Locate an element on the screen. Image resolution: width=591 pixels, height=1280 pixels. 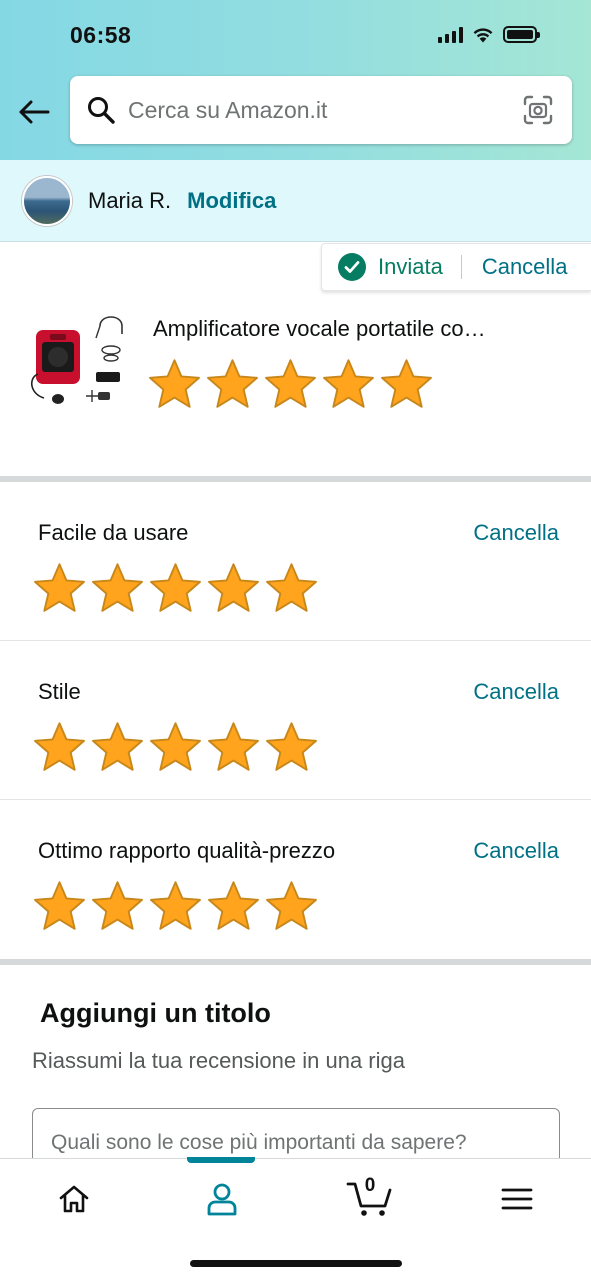
back-button is located at coordinates (34, 112).